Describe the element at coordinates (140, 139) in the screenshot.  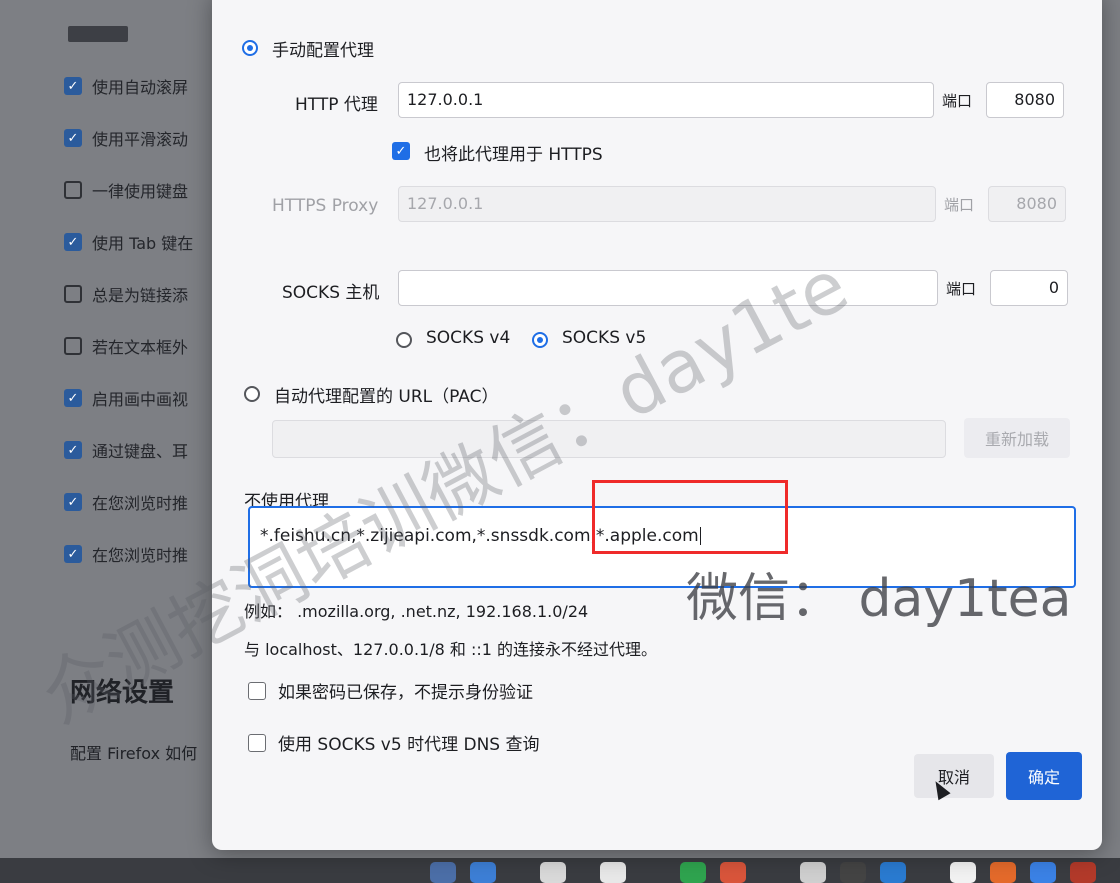
I see `background-checkbox-label: 使用平滑滚动` at that location.